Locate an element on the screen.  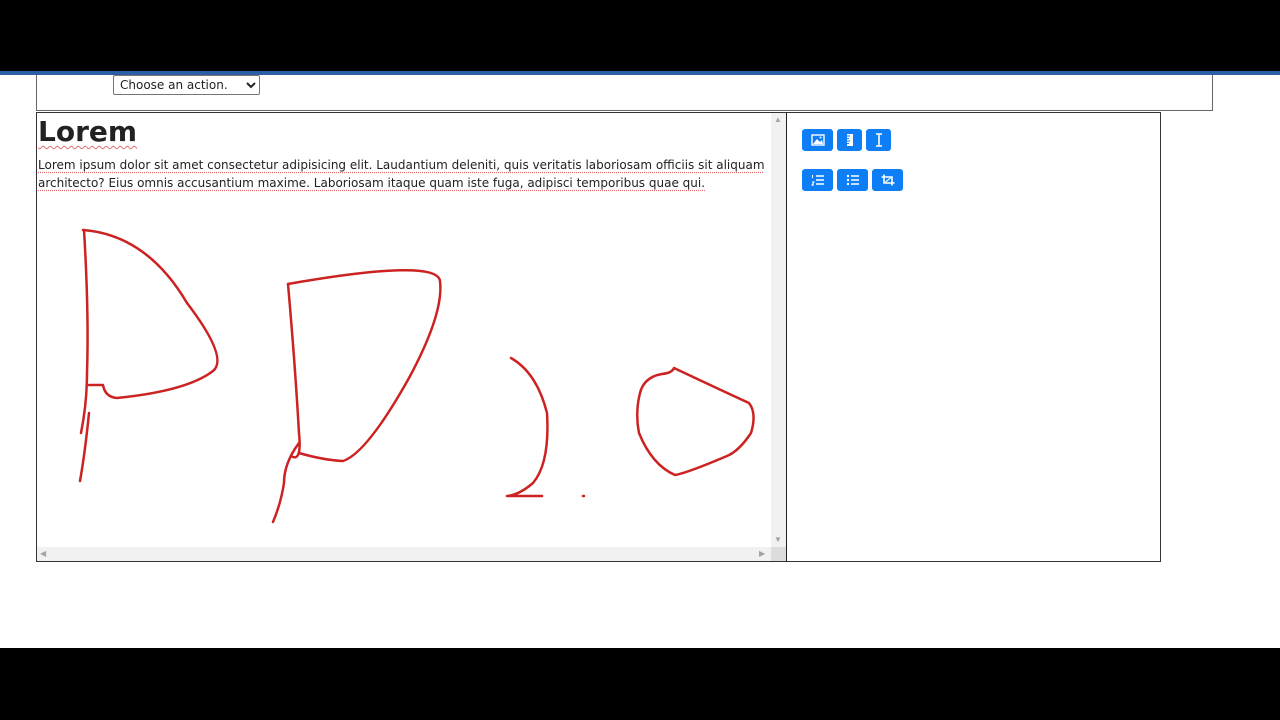
crop-button is located at coordinates (887, 180).